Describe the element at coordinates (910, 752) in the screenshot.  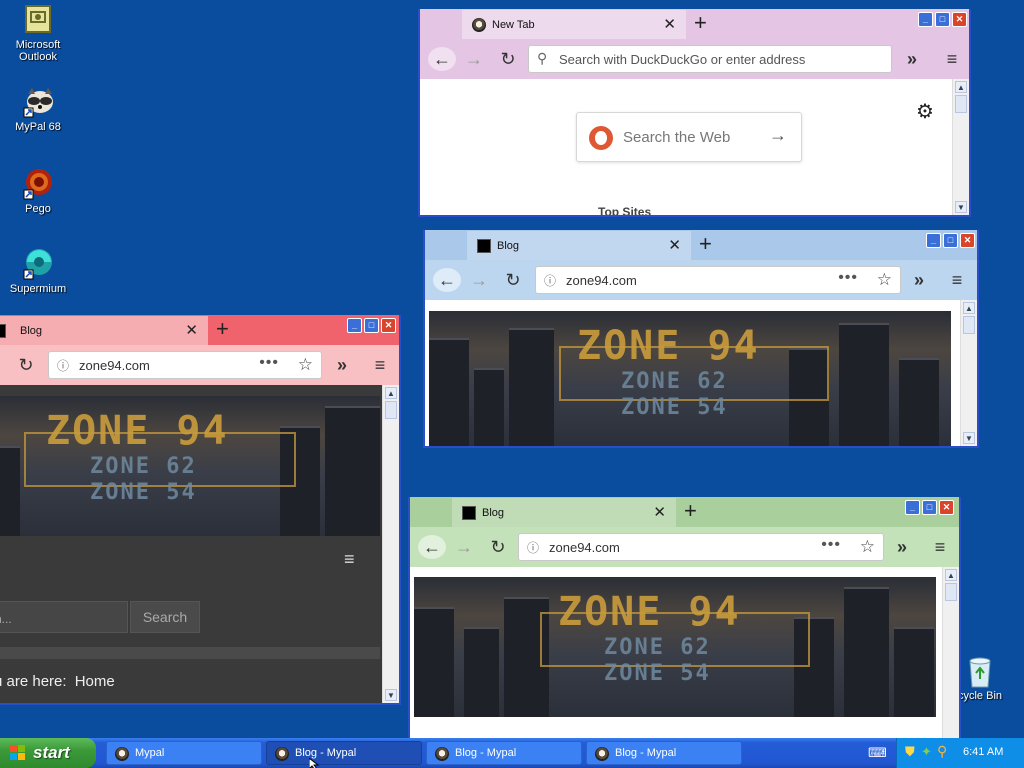
I see `security-shield-icon: ⛊` at that location.